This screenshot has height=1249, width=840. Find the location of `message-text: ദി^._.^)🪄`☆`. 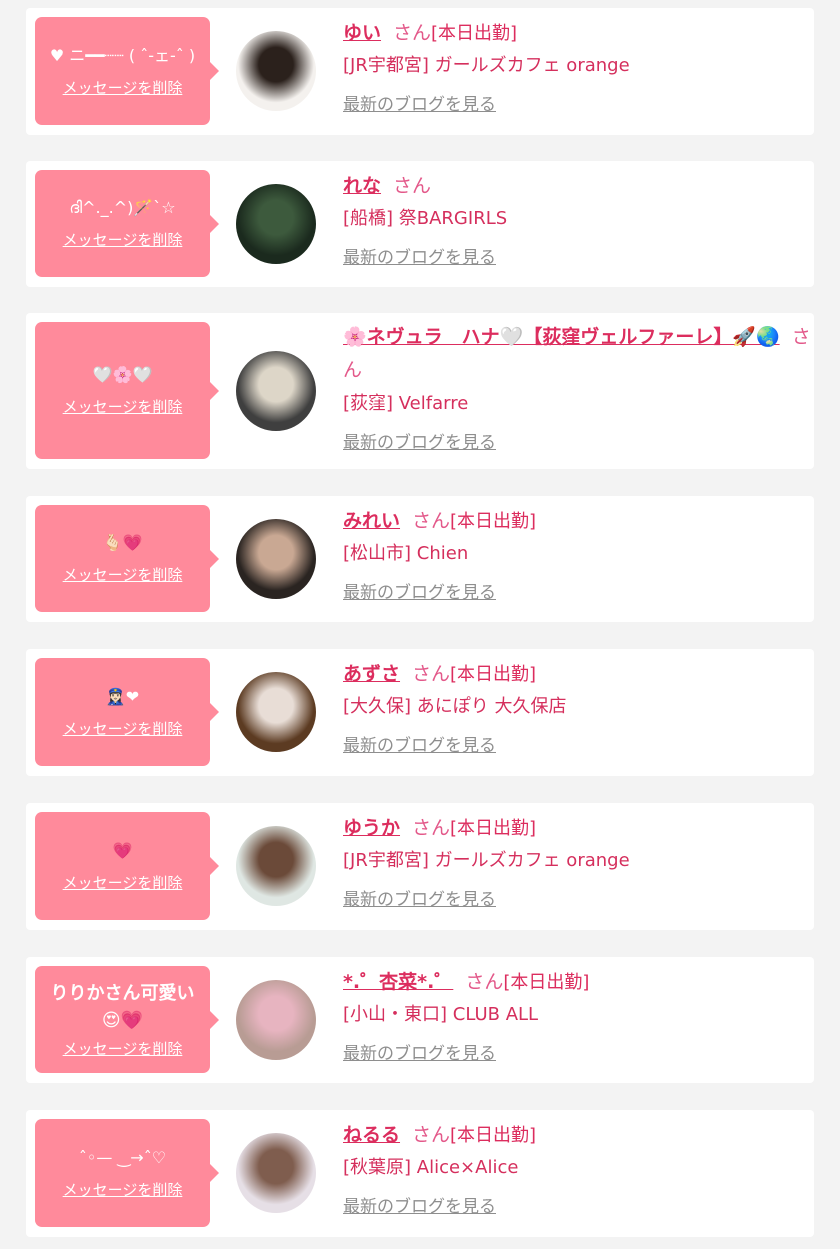

message-text: ദി^._.^)🪄`☆ is located at coordinates (122, 207).